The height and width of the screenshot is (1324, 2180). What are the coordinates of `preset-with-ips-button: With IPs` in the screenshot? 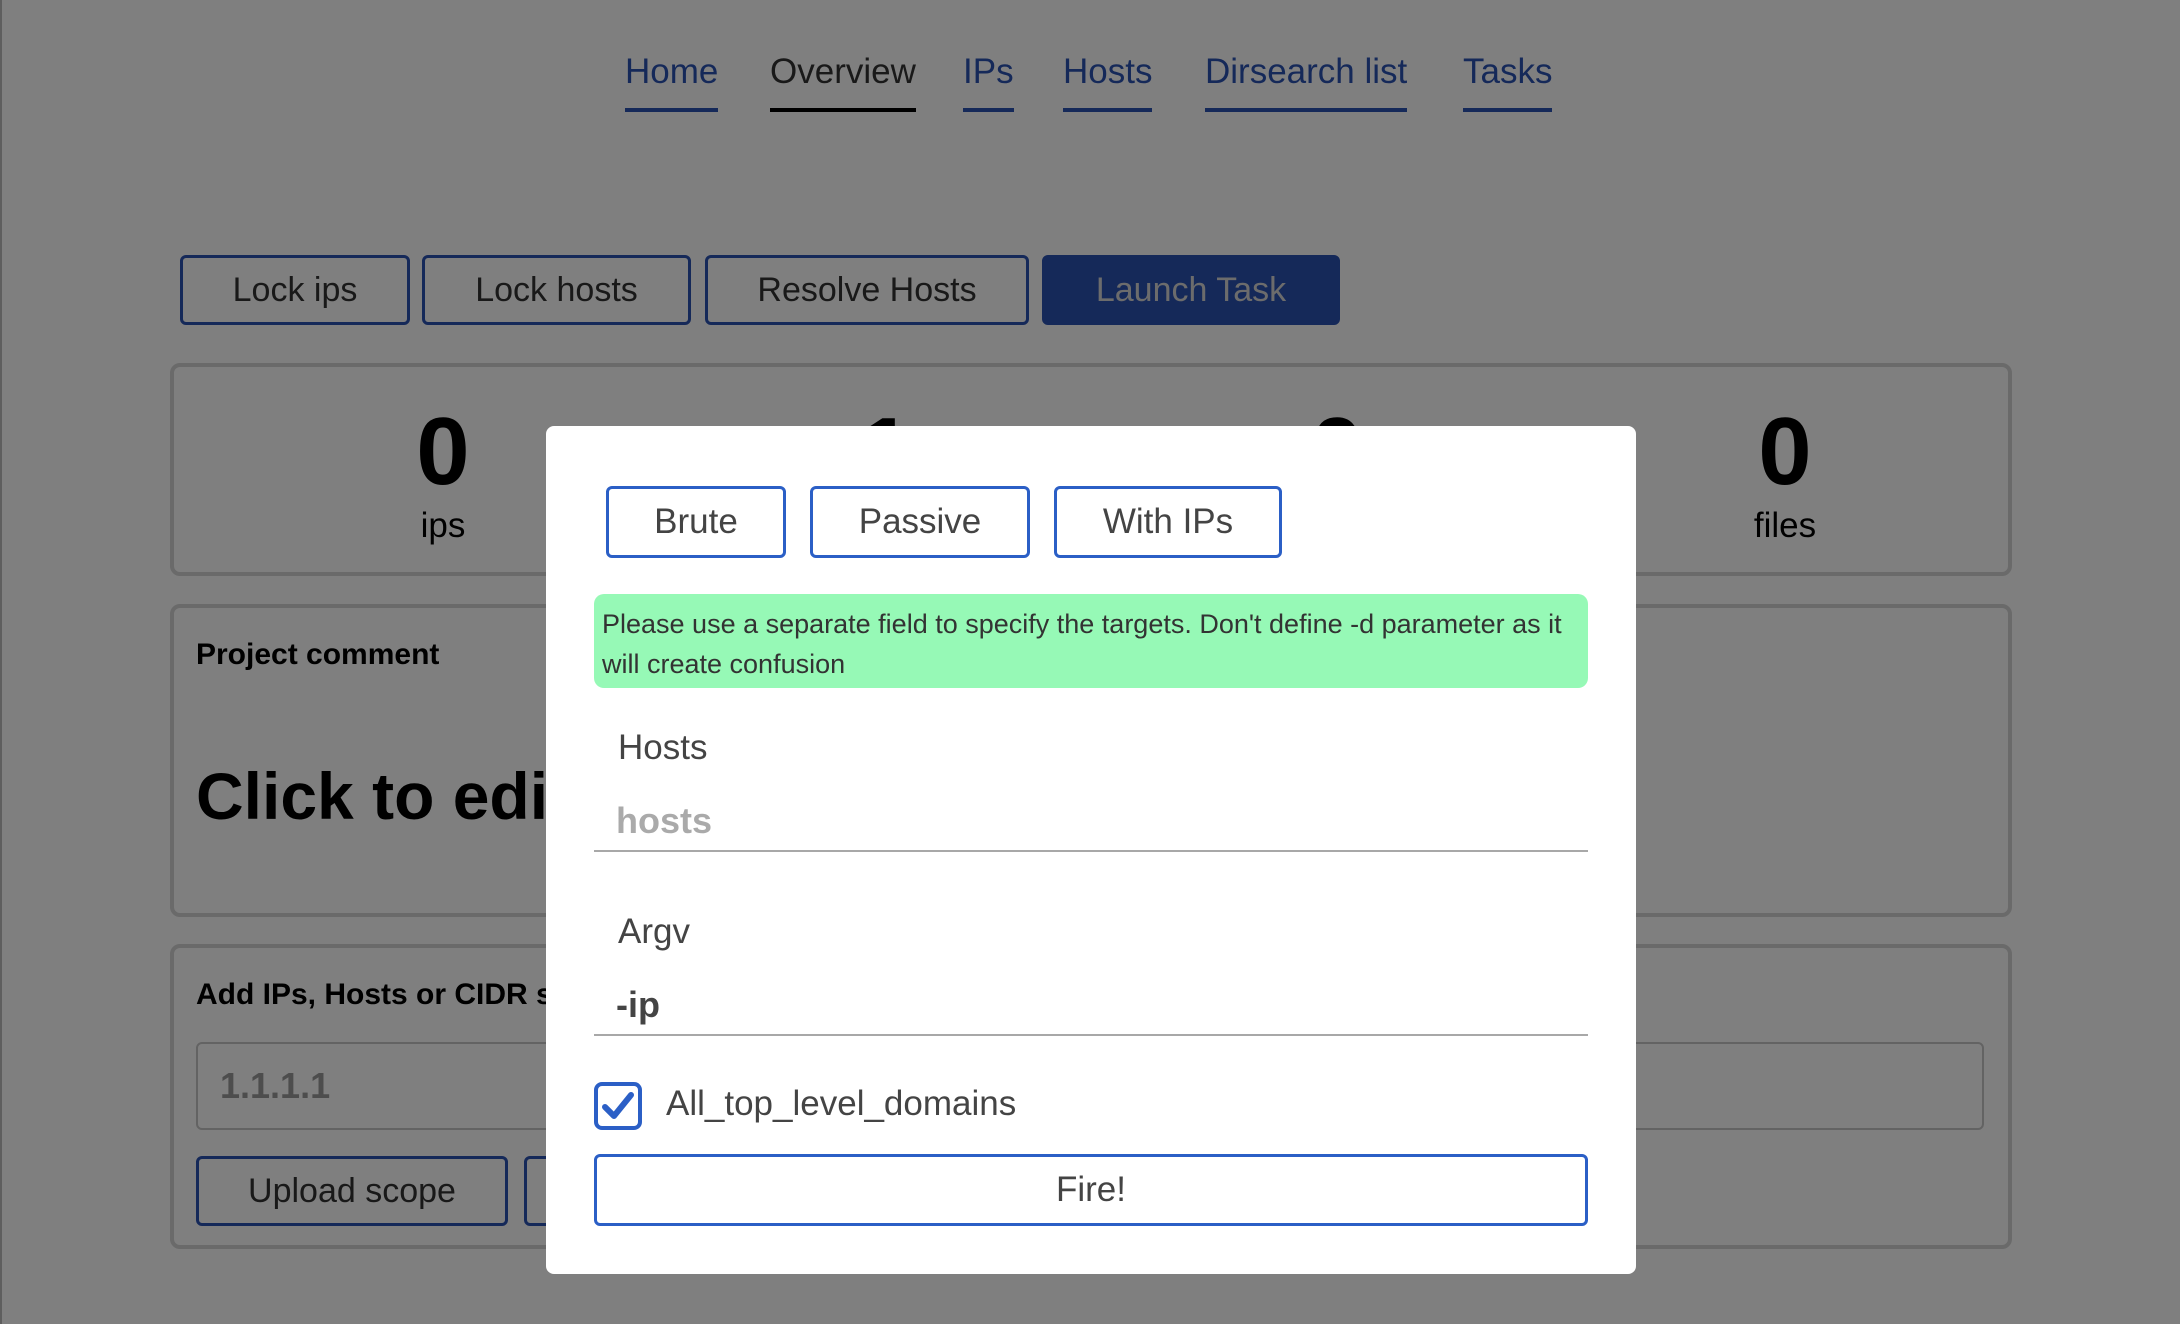 It's located at (1168, 522).